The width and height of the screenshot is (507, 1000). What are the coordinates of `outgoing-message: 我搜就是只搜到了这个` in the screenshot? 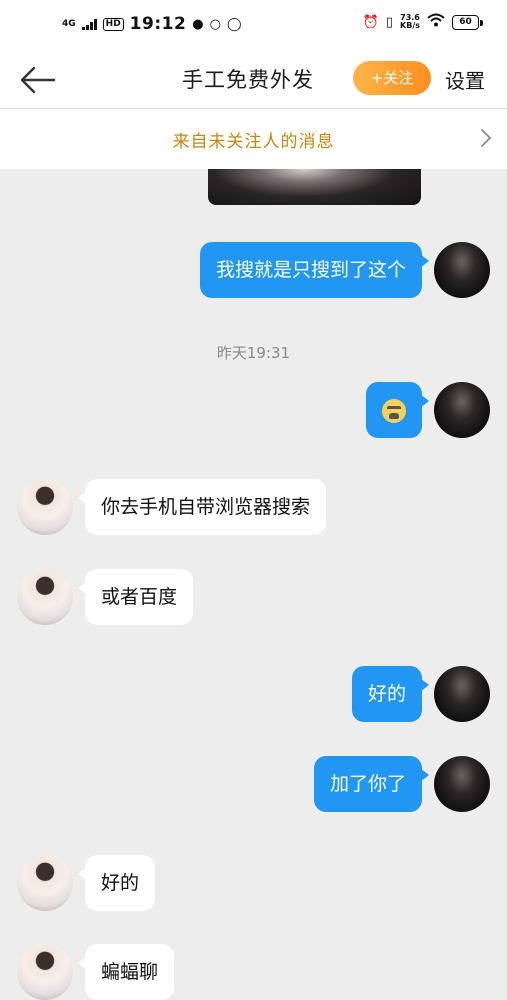 It's located at (314, 270).